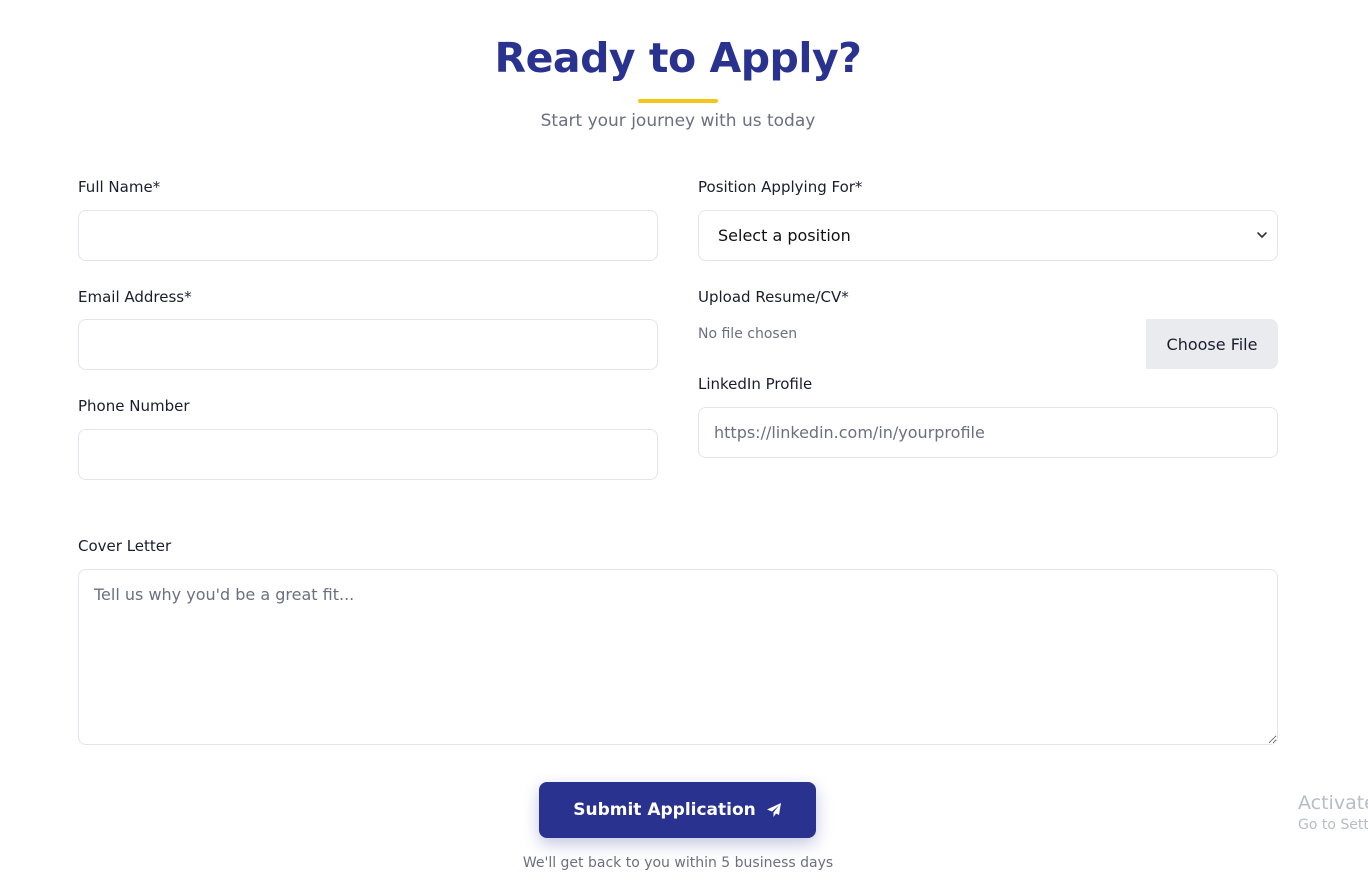  What do you see at coordinates (135, 297) in the screenshot?
I see `email-label: Email Address*` at bounding box center [135, 297].